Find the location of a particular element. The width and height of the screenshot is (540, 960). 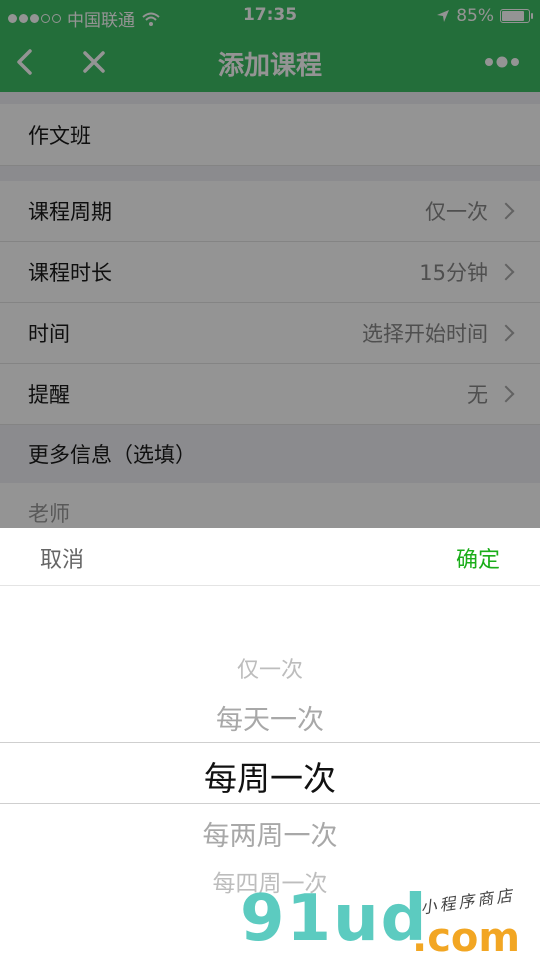

confirm-button: 确定 is located at coordinates (478, 558).